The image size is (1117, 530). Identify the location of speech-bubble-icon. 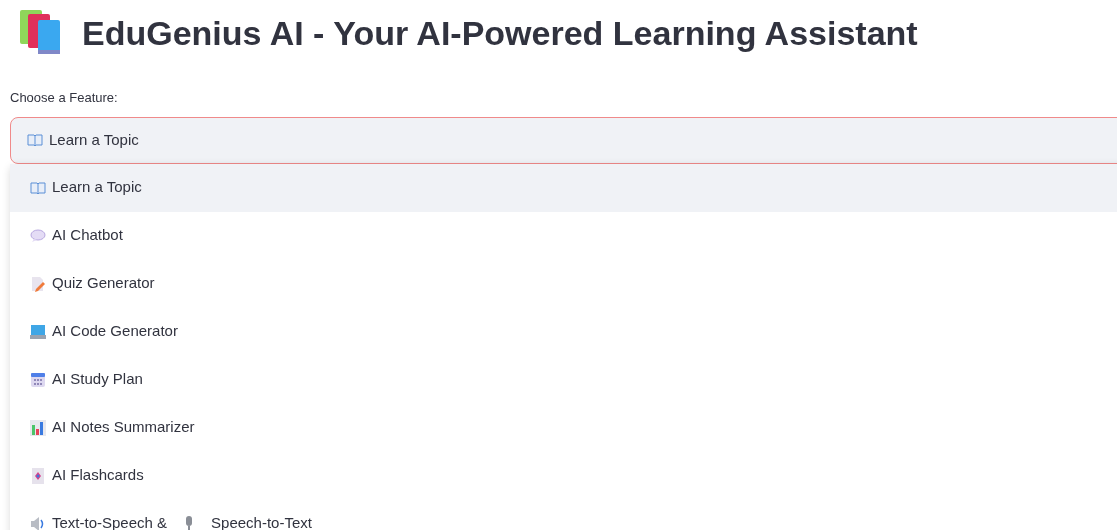
(38, 235).